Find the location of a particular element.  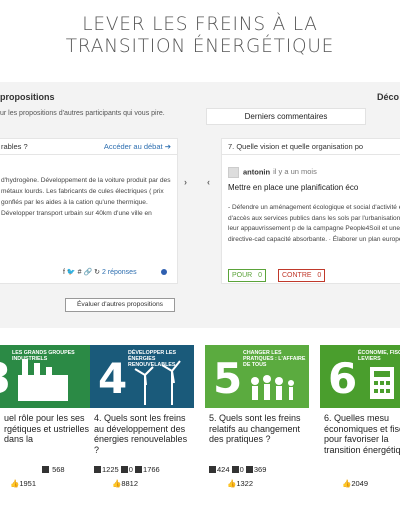

reply-icon: ↻ is located at coordinates (97, 272).